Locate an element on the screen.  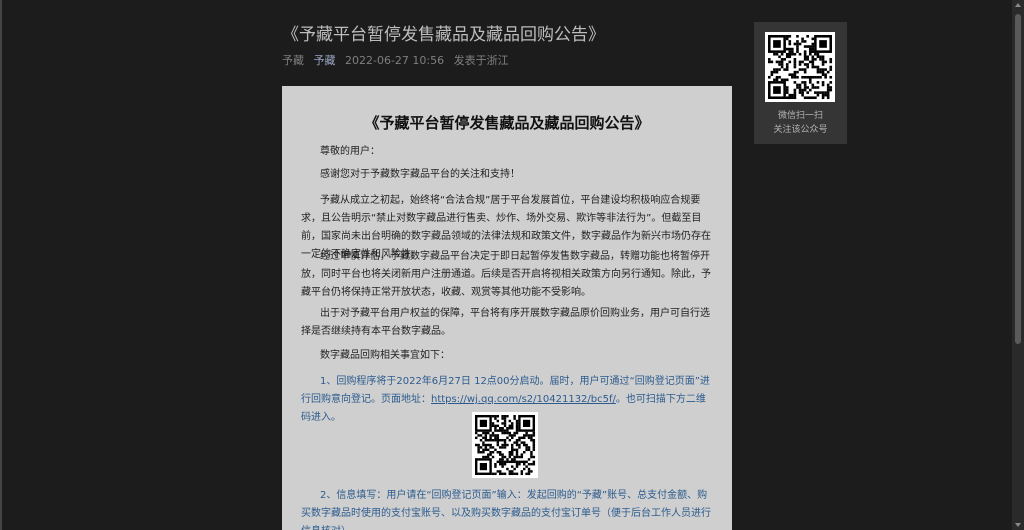
scroll-thumb is located at coordinates (1018, 179).